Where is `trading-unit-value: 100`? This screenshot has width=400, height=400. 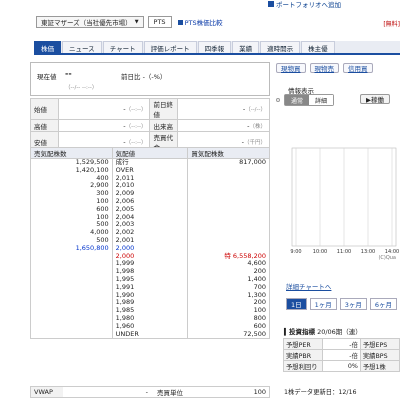 trading-unit-value: 100 is located at coordinates (259, 392).